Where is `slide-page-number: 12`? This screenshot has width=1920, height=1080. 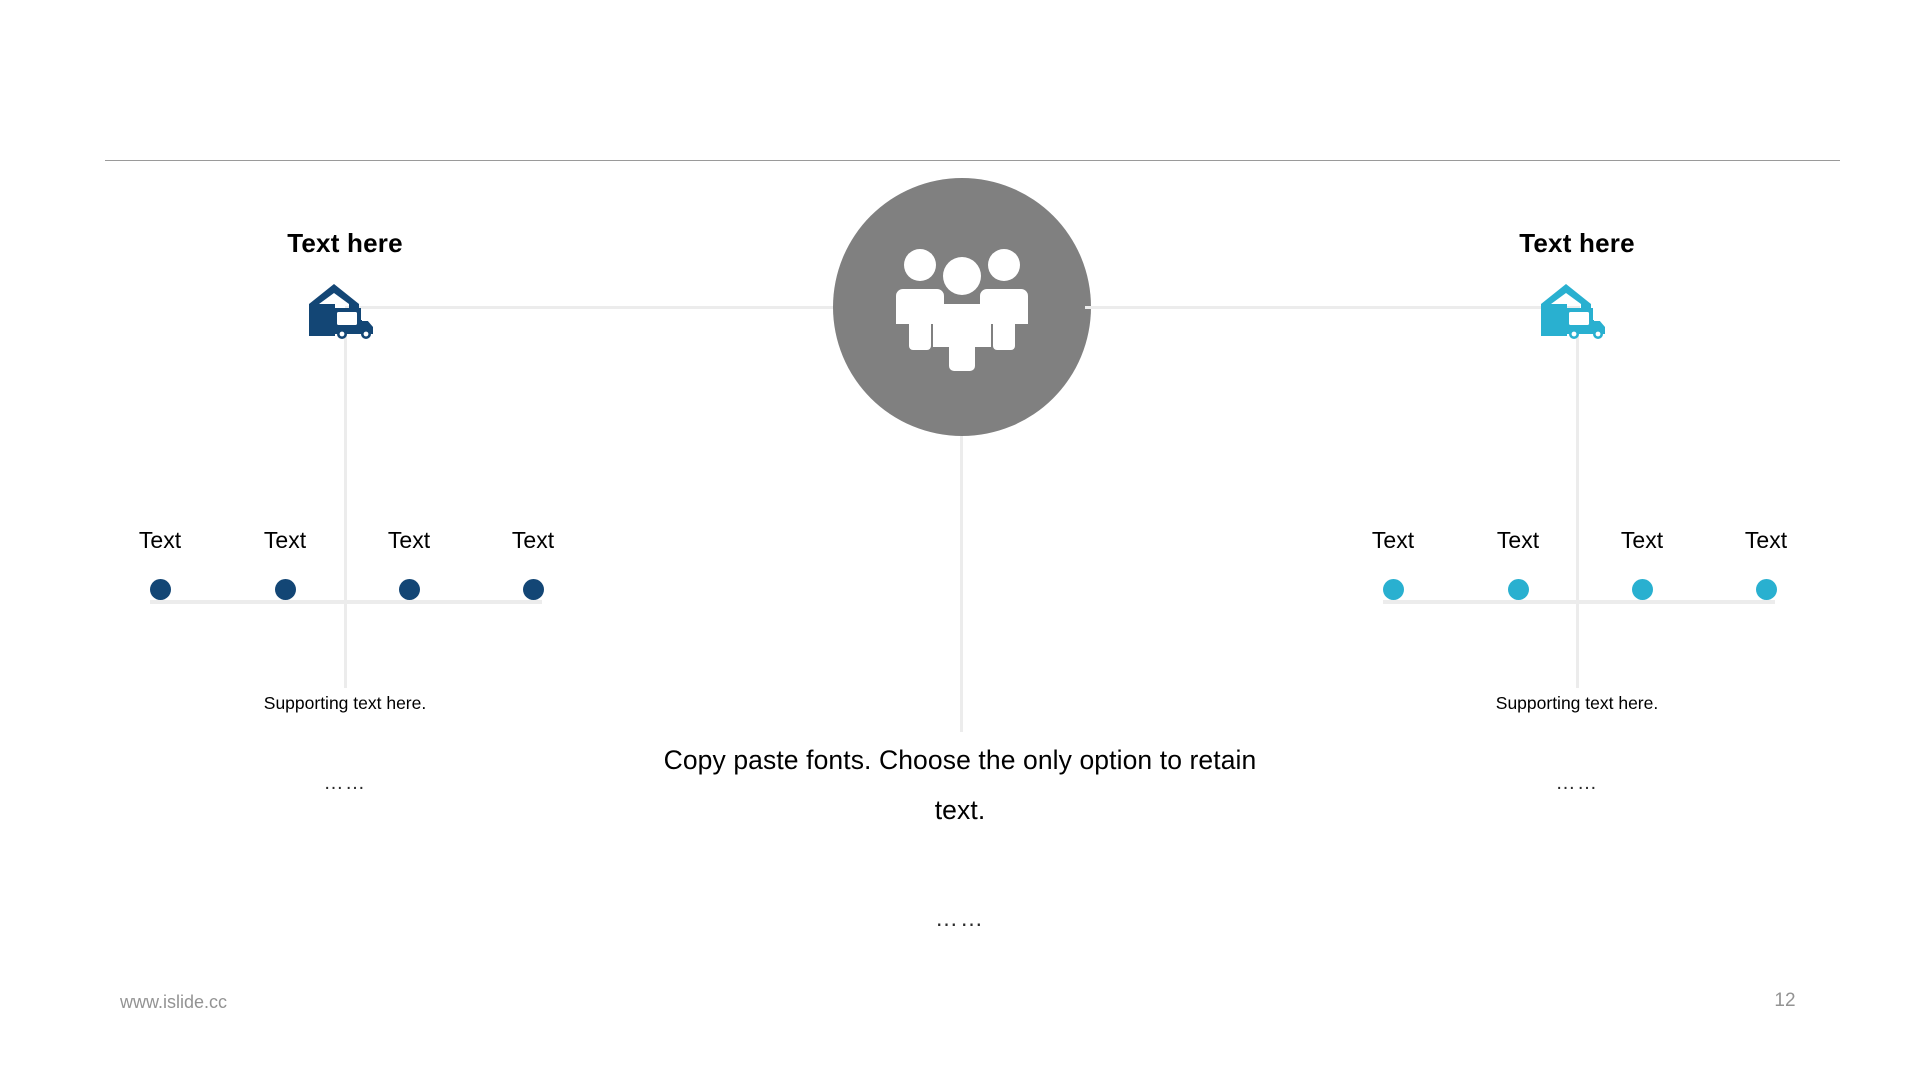 slide-page-number: 12 is located at coordinates (1785, 1000).